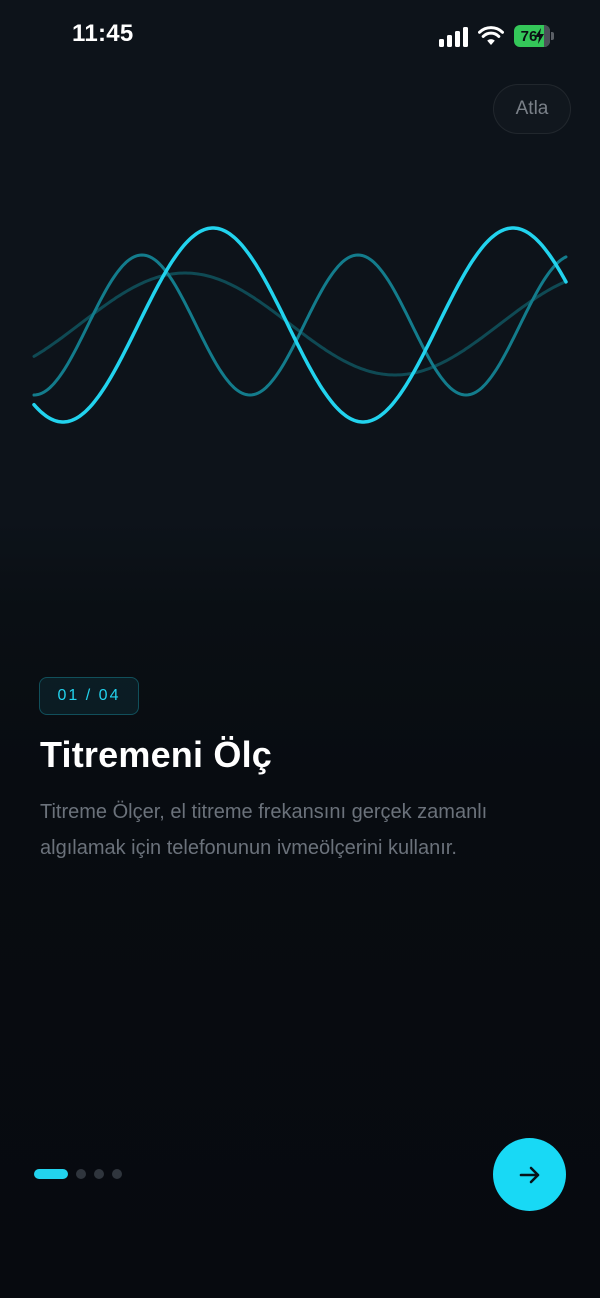  What do you see at coordinates (300, 36) in the screenshot?
I see `status-bar: 11:45 76` at bounding box center [300, 36].